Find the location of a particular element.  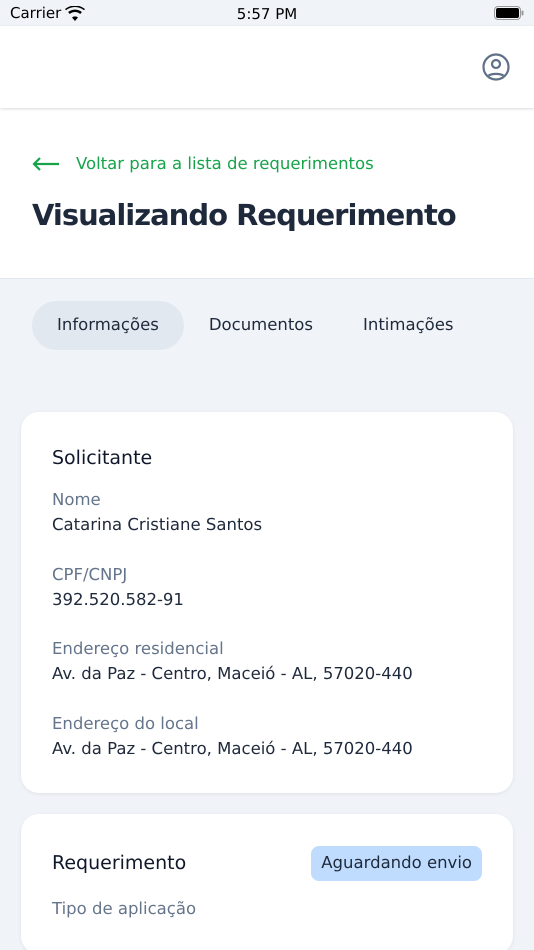

page-title: Visualizando Requerimento is located at coordinates (244, 215).